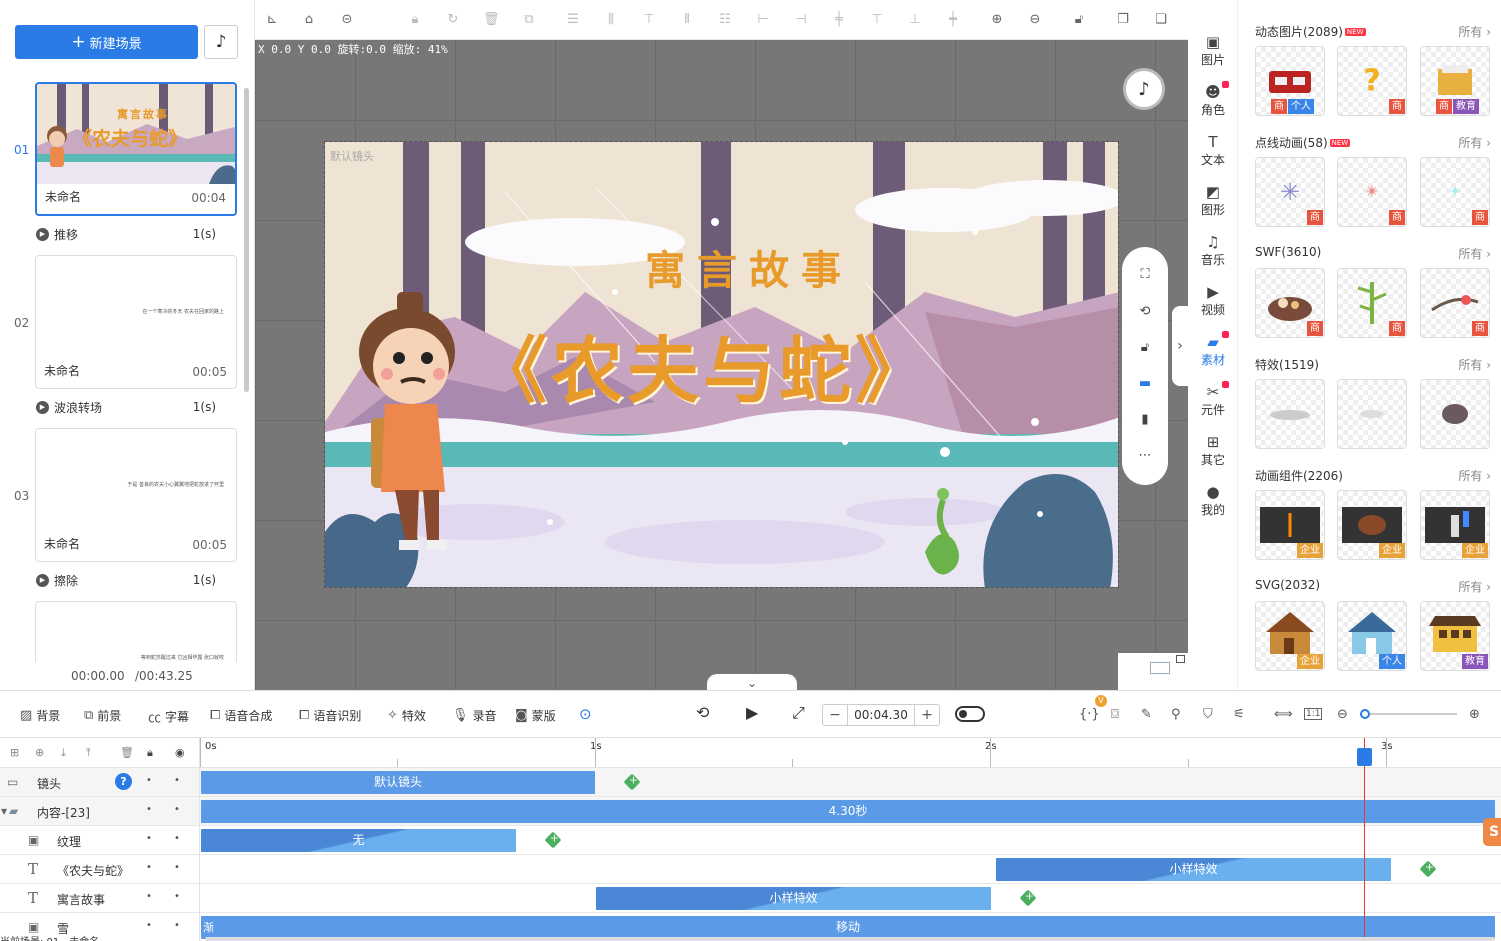 Image resolution: width=1501 pixels, height=941 pixels. I want to click on tool-speech-synthesis: ⧠ 语音合成, so click(241, 715).